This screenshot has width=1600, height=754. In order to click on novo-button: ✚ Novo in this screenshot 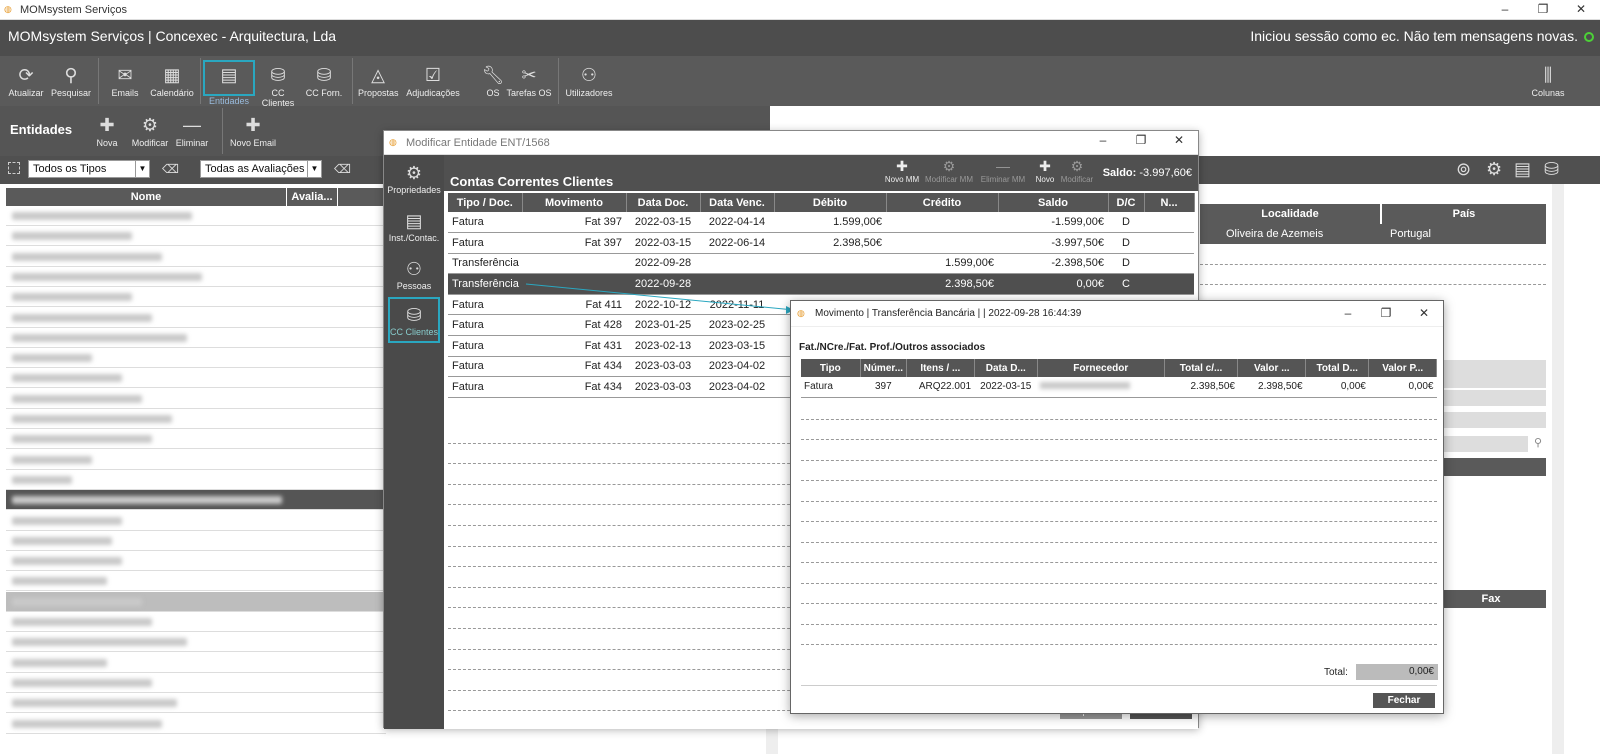, I will do `click(1045, 170)`.